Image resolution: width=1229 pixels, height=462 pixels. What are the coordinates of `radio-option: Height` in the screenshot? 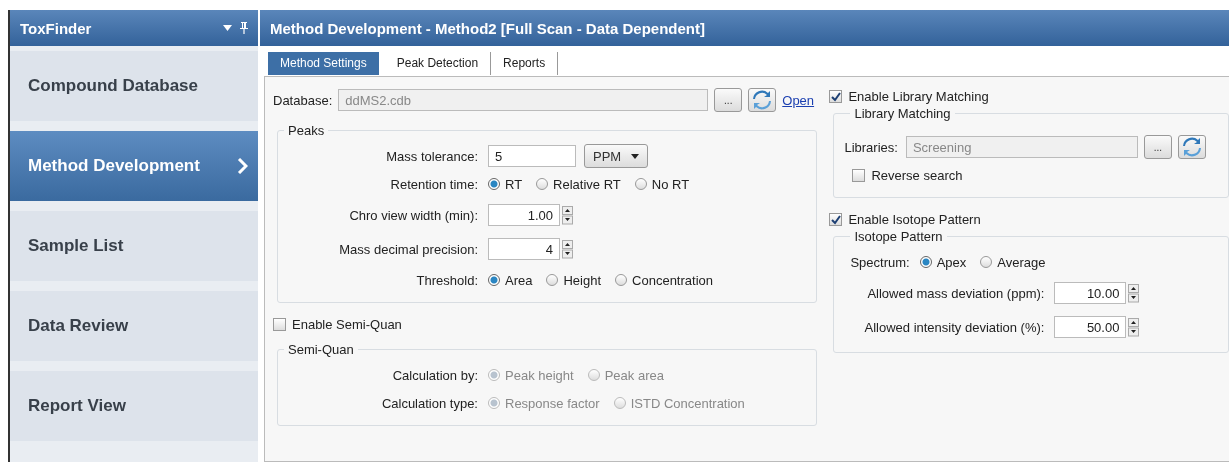 It's located at (574, 280).